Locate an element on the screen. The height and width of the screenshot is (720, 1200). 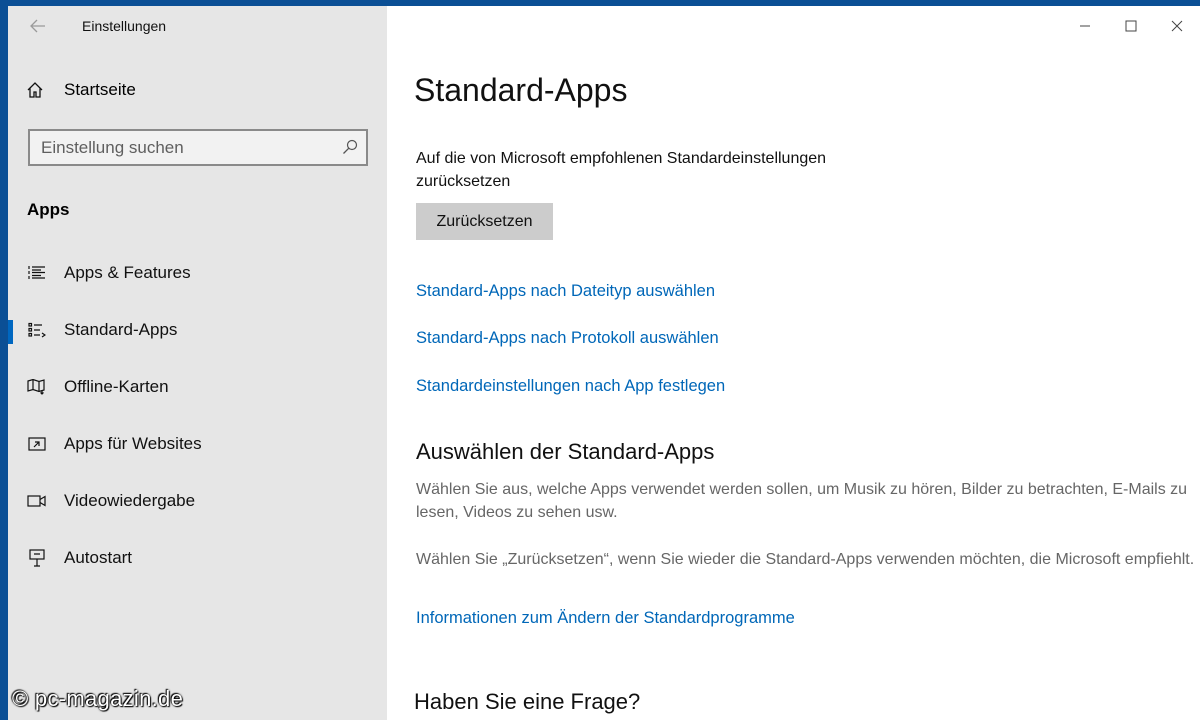
sidebar-item-label: Autostart is located at coordinates (98, 557).